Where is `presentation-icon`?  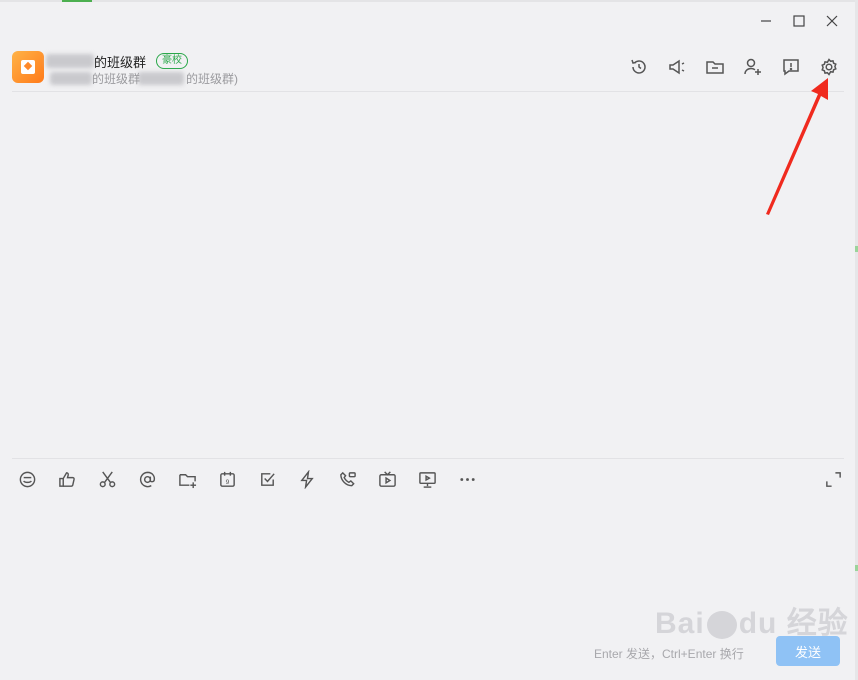 presentation-icon is located at coordinates (427, 479).